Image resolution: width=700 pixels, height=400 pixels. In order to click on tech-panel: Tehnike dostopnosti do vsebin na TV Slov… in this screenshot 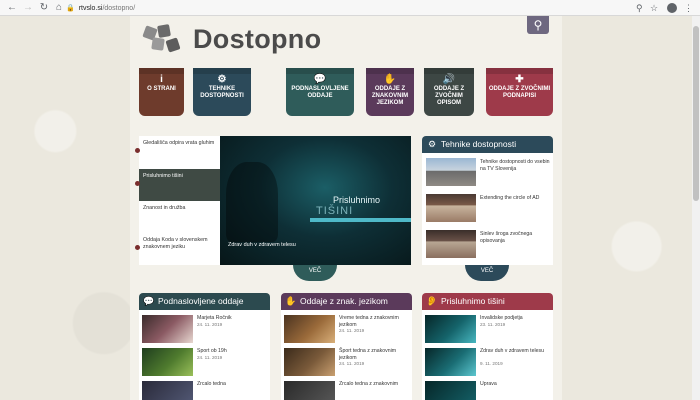, I will do `click(487, 209)`.